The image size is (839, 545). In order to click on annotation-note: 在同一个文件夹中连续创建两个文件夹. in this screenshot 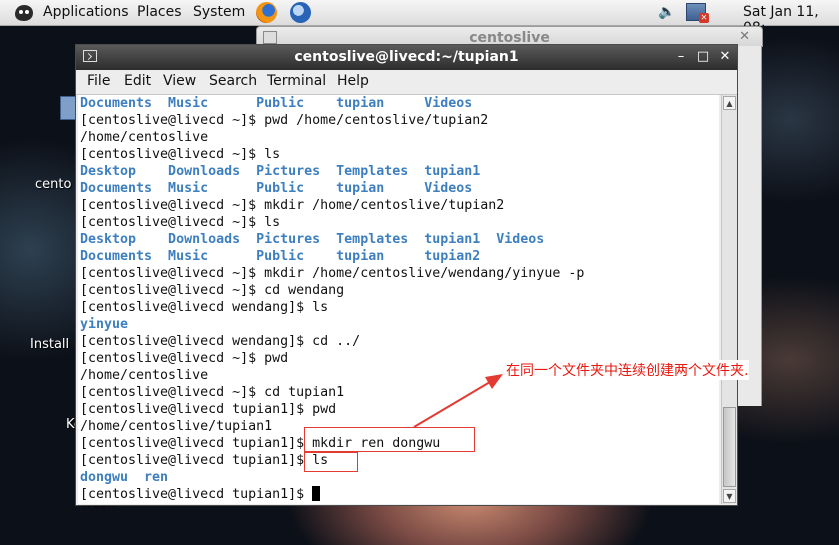, I will do `click(627, 370)`.